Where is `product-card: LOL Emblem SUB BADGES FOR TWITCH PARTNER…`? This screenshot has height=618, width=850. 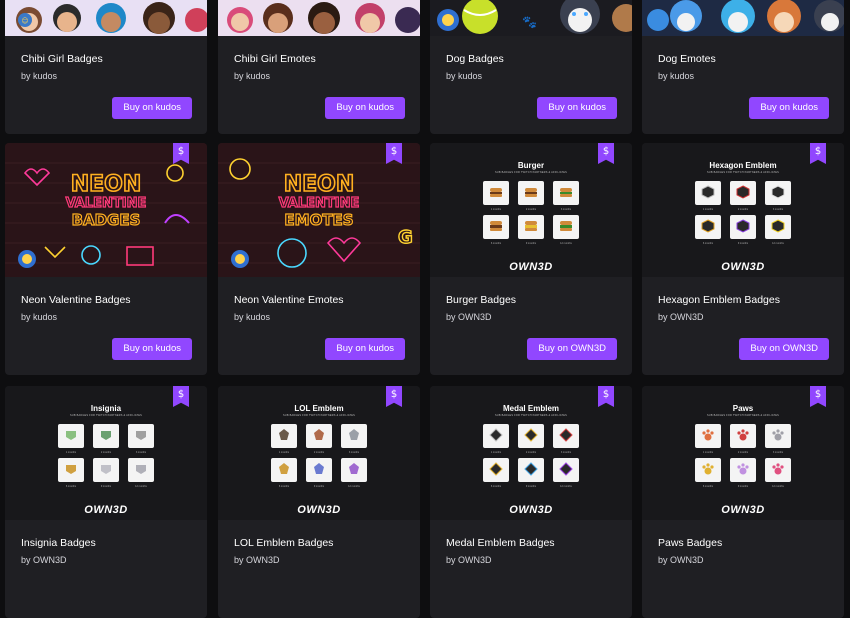
product-card: LOL Emblem SUB BADGES FOR TWITCH PARTNER… is located at coordinates (319, 502).